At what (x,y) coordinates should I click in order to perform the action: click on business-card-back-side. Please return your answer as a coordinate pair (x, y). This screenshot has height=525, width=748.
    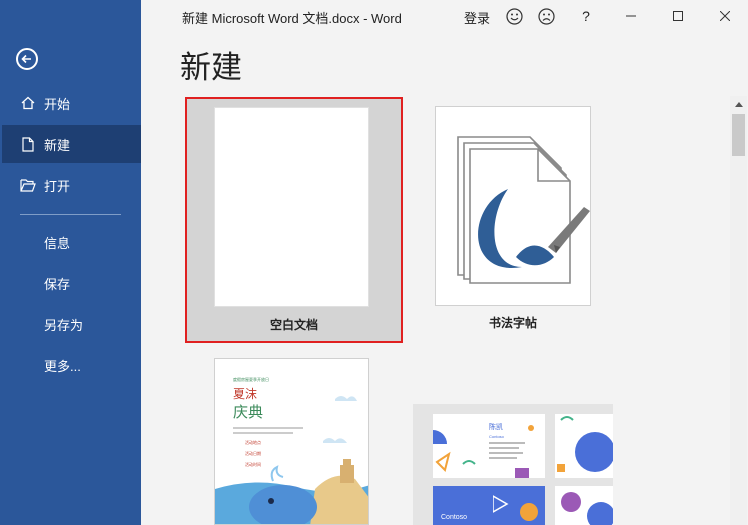
    Looking at the image, I should click on (584, 505).